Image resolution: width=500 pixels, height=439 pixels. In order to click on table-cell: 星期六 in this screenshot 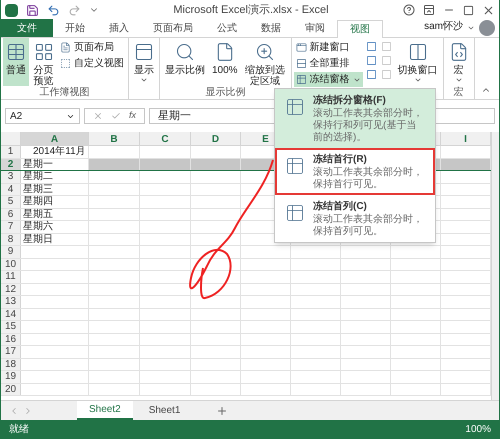, I will do `click(55, 226)`.